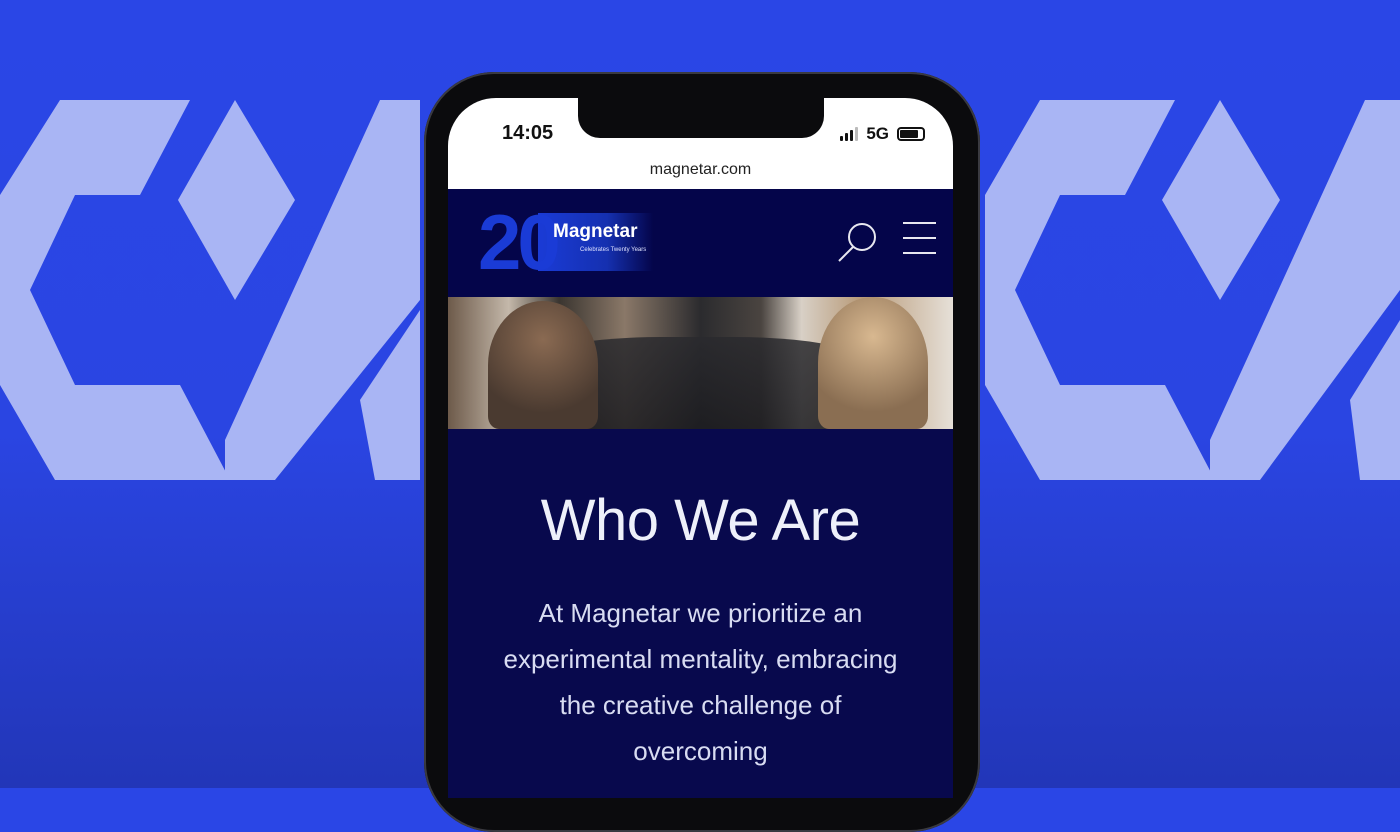 The height and width of the screenshot is (832, 1400). Describe the element at coordinates (919, 244) in the screenshot. I see `hamburger-menu-icon` at that location.